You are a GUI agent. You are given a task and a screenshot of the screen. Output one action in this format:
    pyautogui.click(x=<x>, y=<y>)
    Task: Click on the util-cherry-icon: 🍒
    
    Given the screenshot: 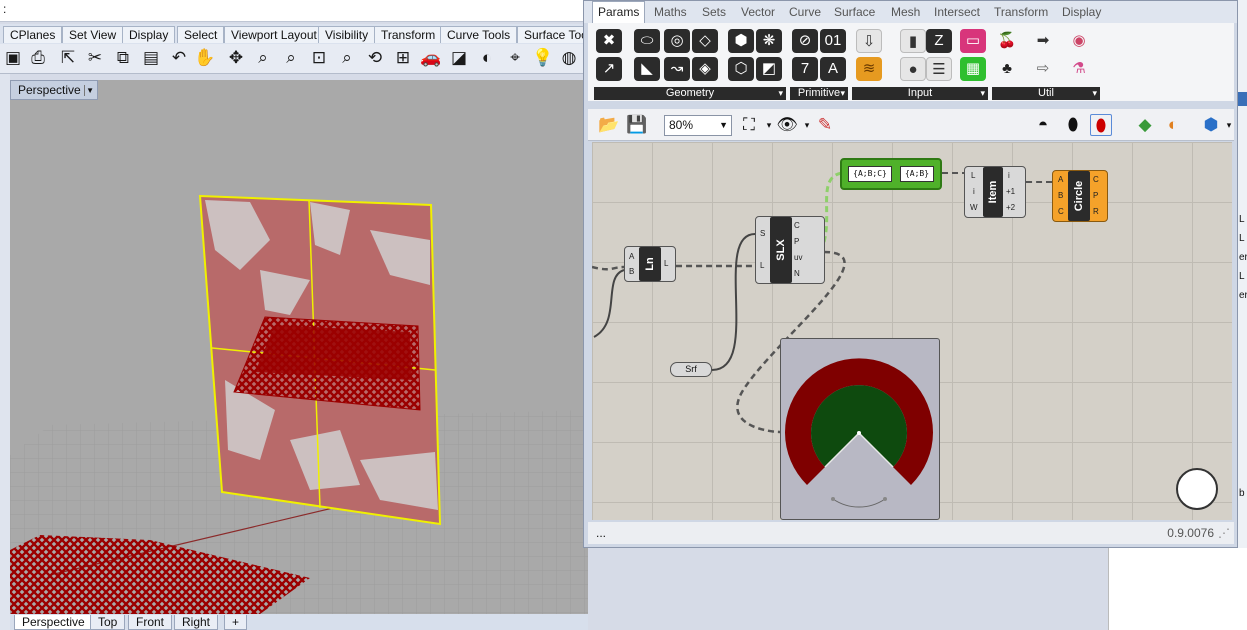 What is the action you would take?
    pyautogui.click(x=1007, y=41)
    